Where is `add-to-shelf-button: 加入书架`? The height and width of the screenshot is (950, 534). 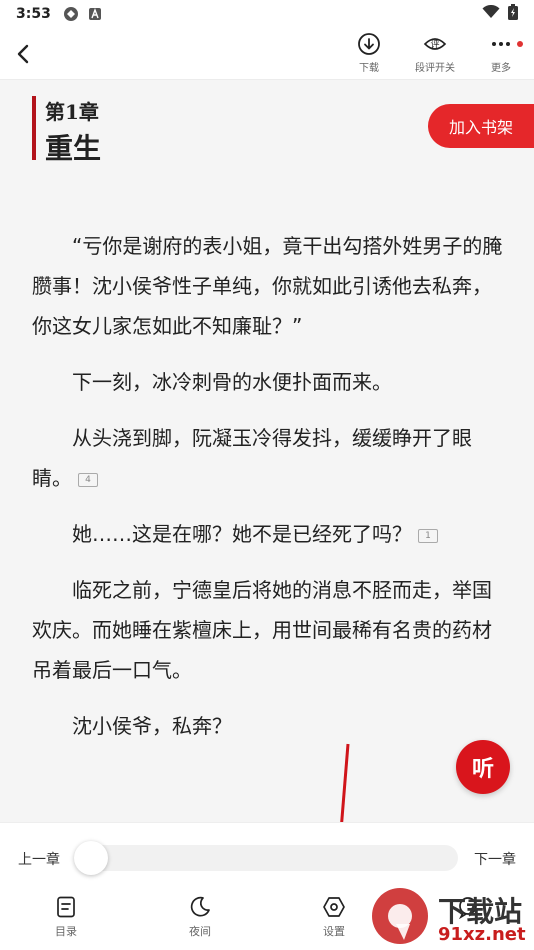 add-to-shelf-button: 加入书架 is located at coordinates (481, 126).